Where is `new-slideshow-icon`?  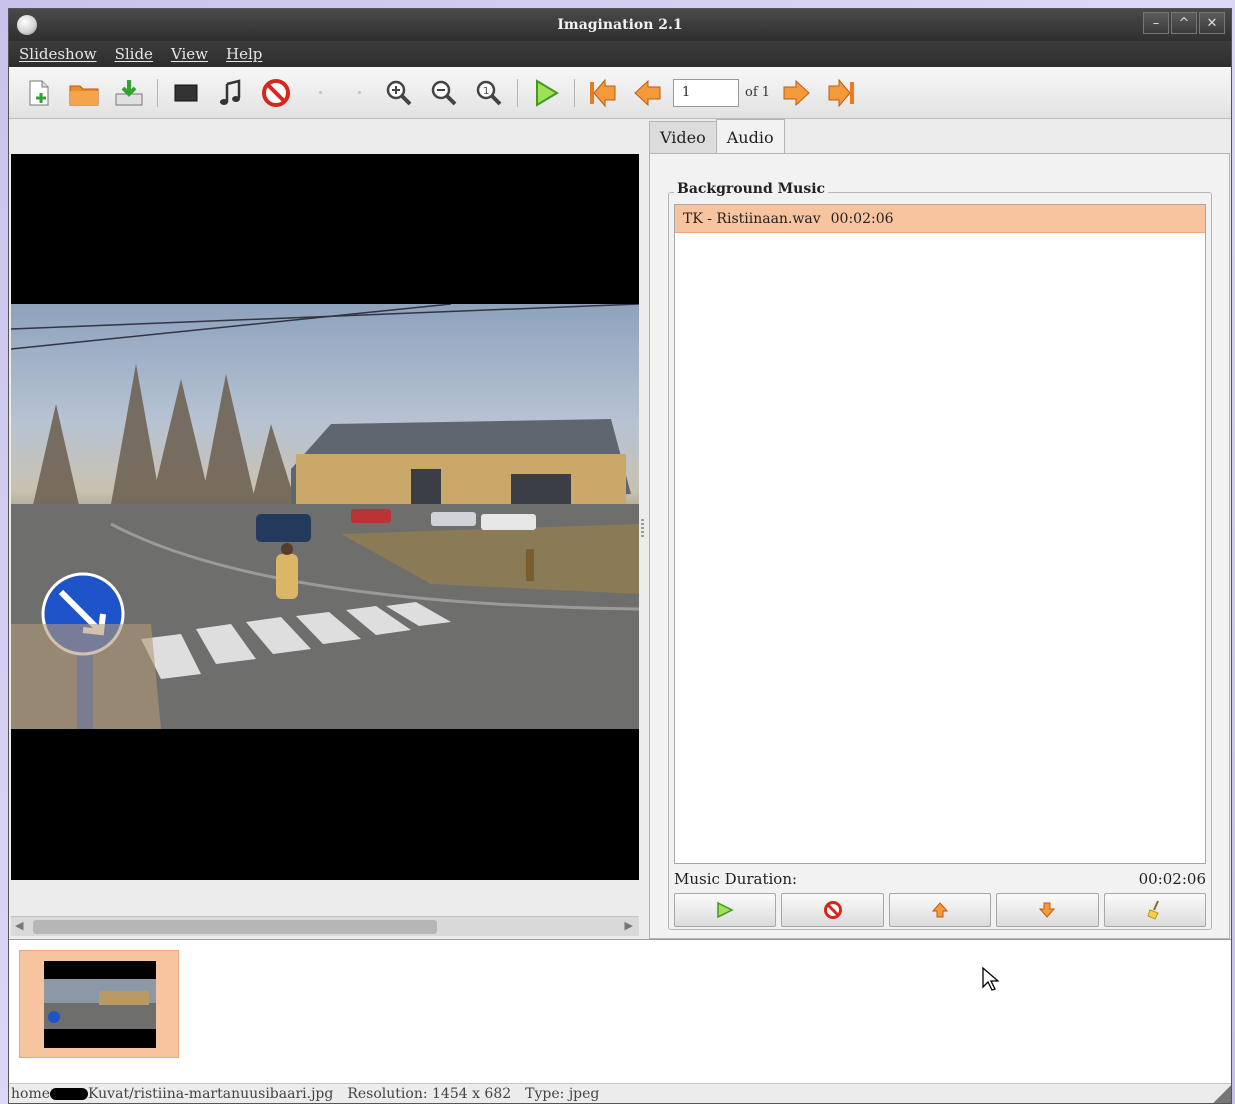
new-slideshow-icon is located at coordinates (39, 93).